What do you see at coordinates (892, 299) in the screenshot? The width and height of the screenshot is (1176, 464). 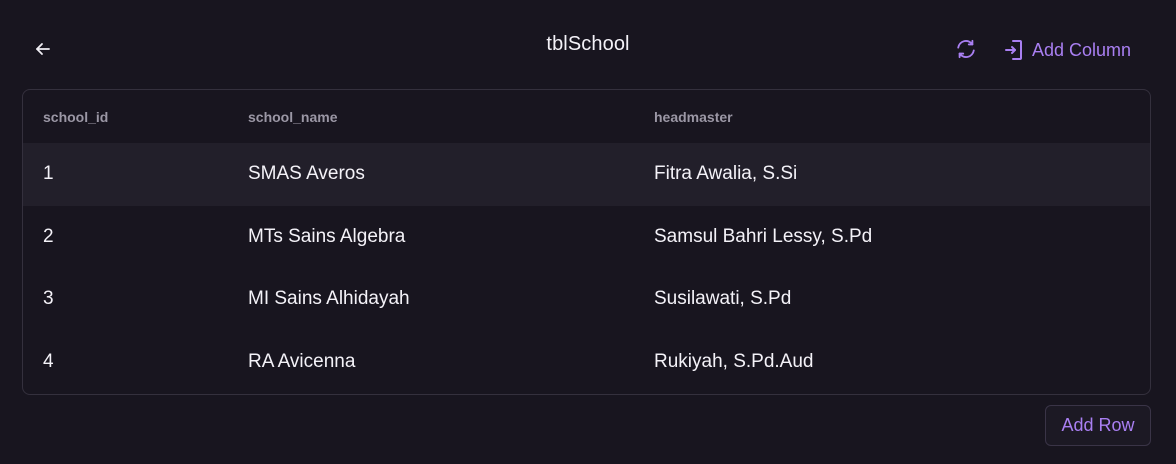 I see `cell-headmaster: Susilawati, S.Pd` at bounding box center [892, 299].